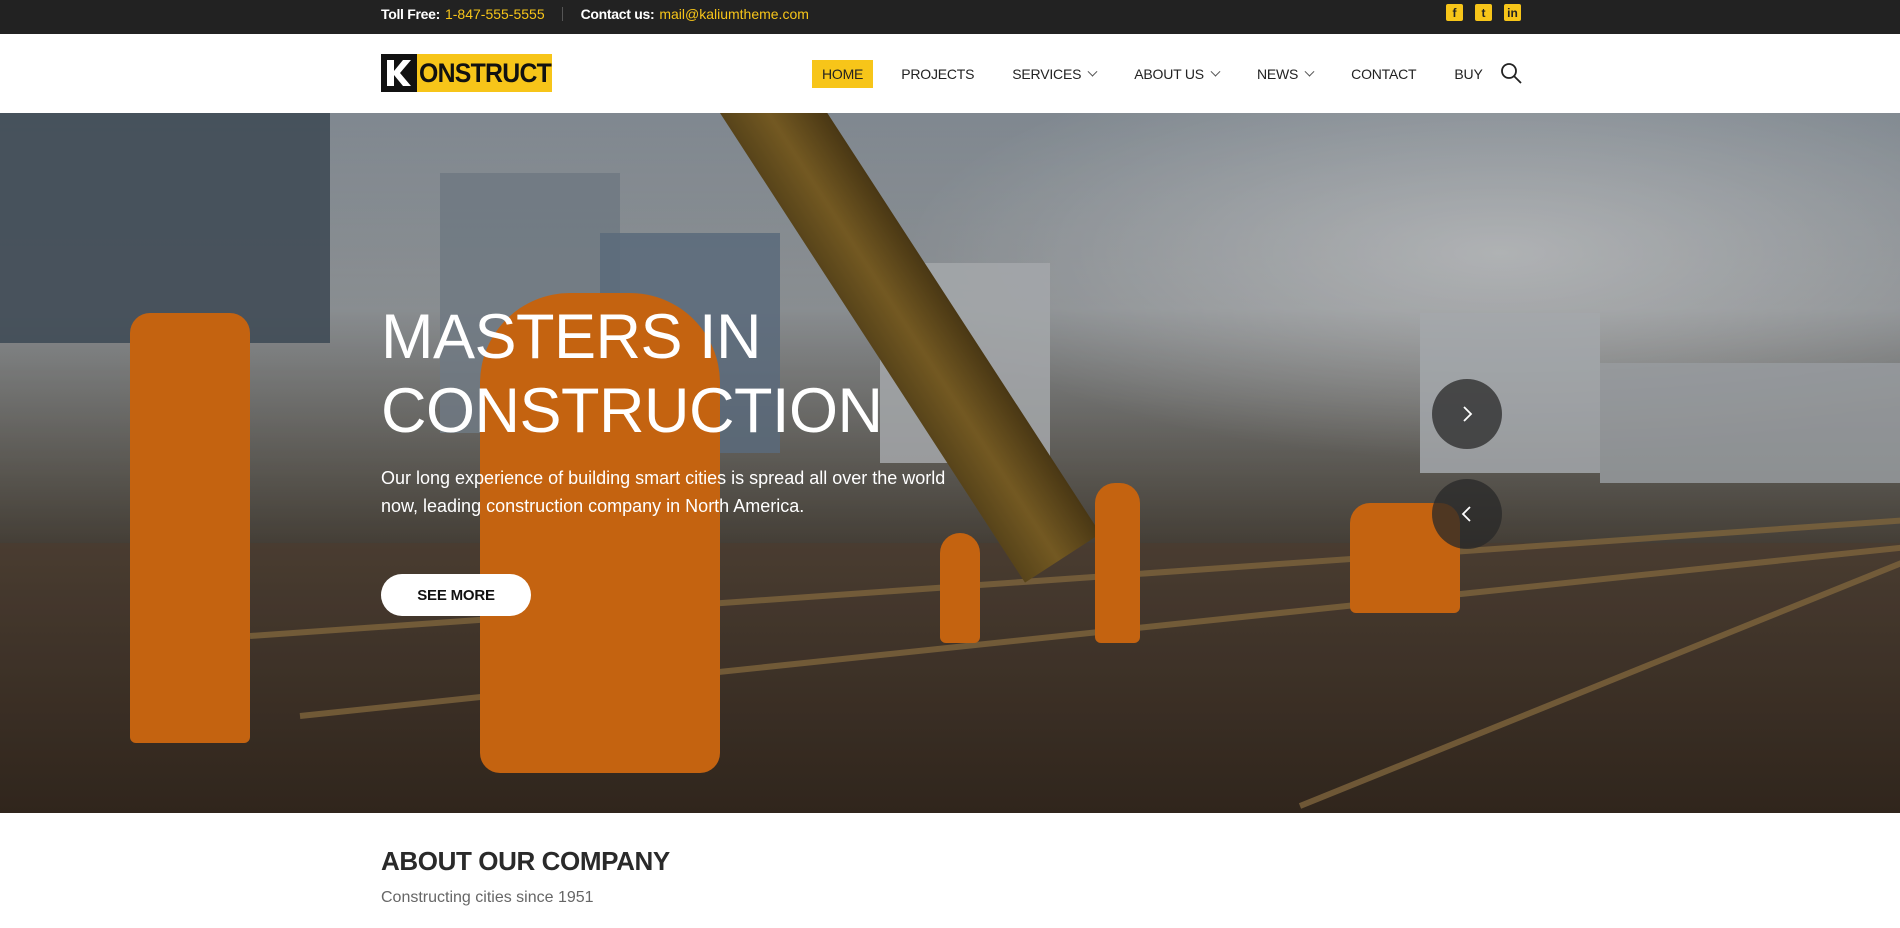 The image size is (1900, 928). I want to click on logo-text: ONSTRUCT, so click(485, 72).